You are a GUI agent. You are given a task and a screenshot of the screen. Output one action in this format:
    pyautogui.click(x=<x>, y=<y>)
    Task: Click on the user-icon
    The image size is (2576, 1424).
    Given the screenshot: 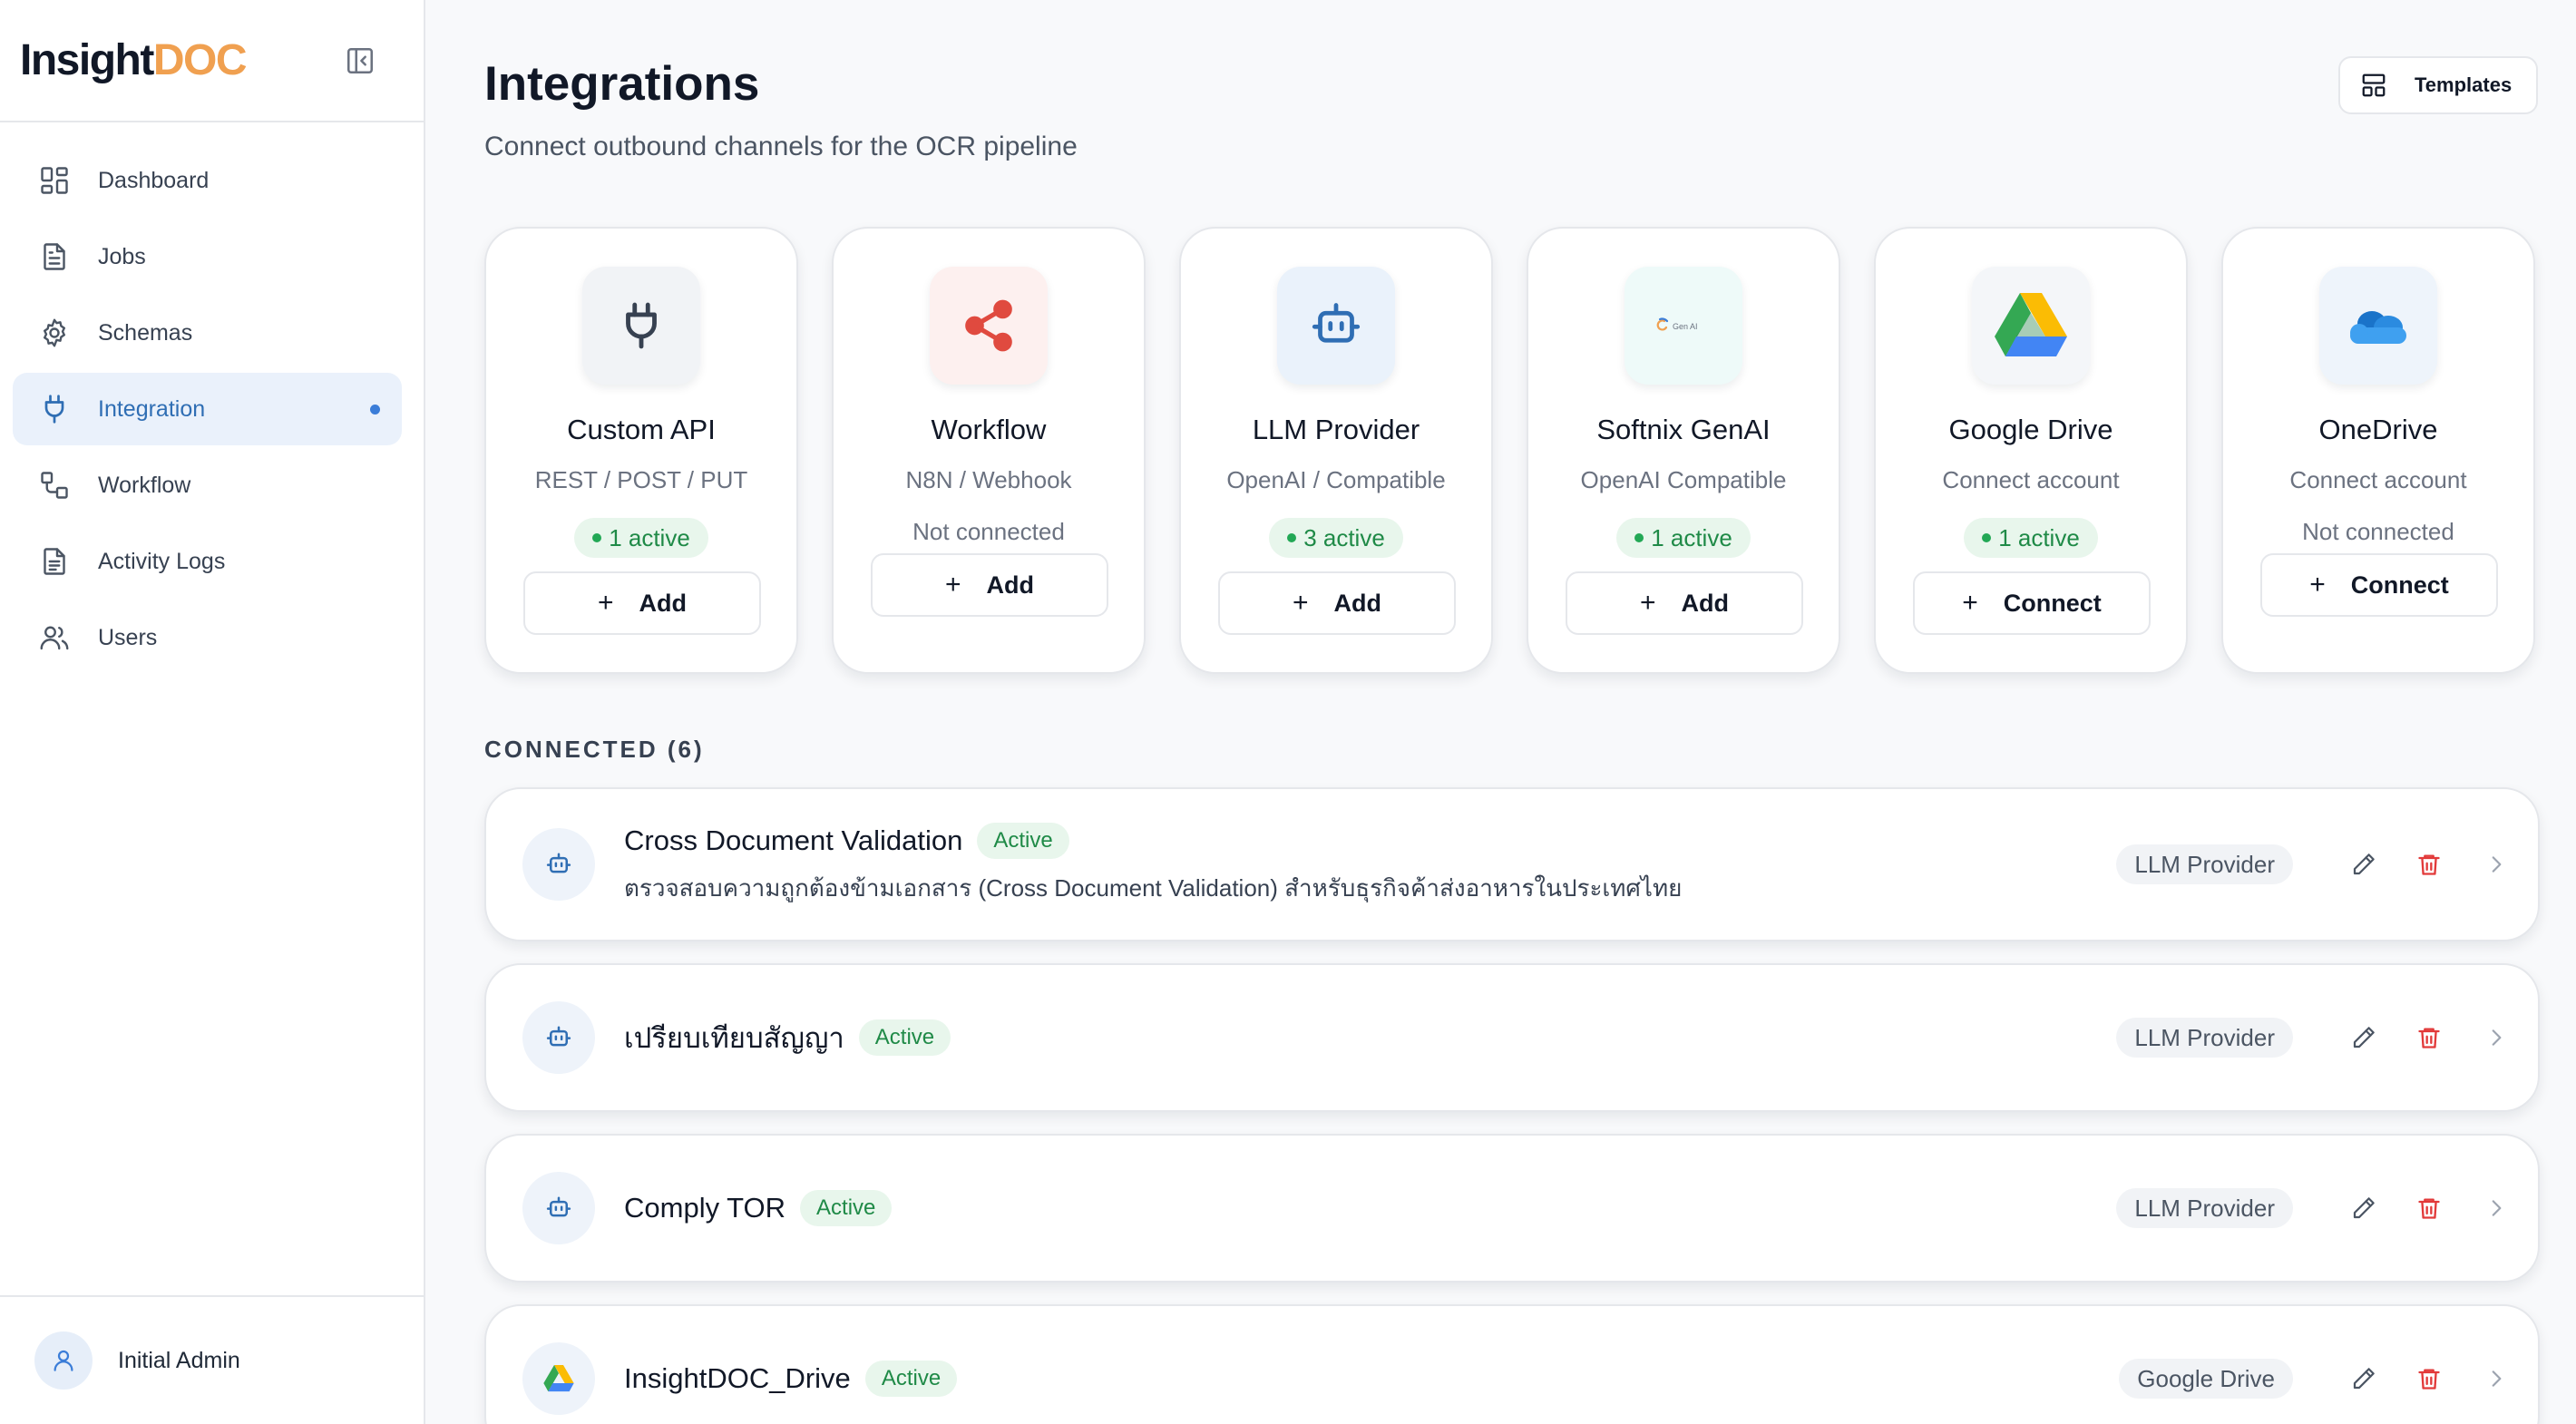 What is the action you would take?
    pyautogui.click(x=63, y=1360)
    